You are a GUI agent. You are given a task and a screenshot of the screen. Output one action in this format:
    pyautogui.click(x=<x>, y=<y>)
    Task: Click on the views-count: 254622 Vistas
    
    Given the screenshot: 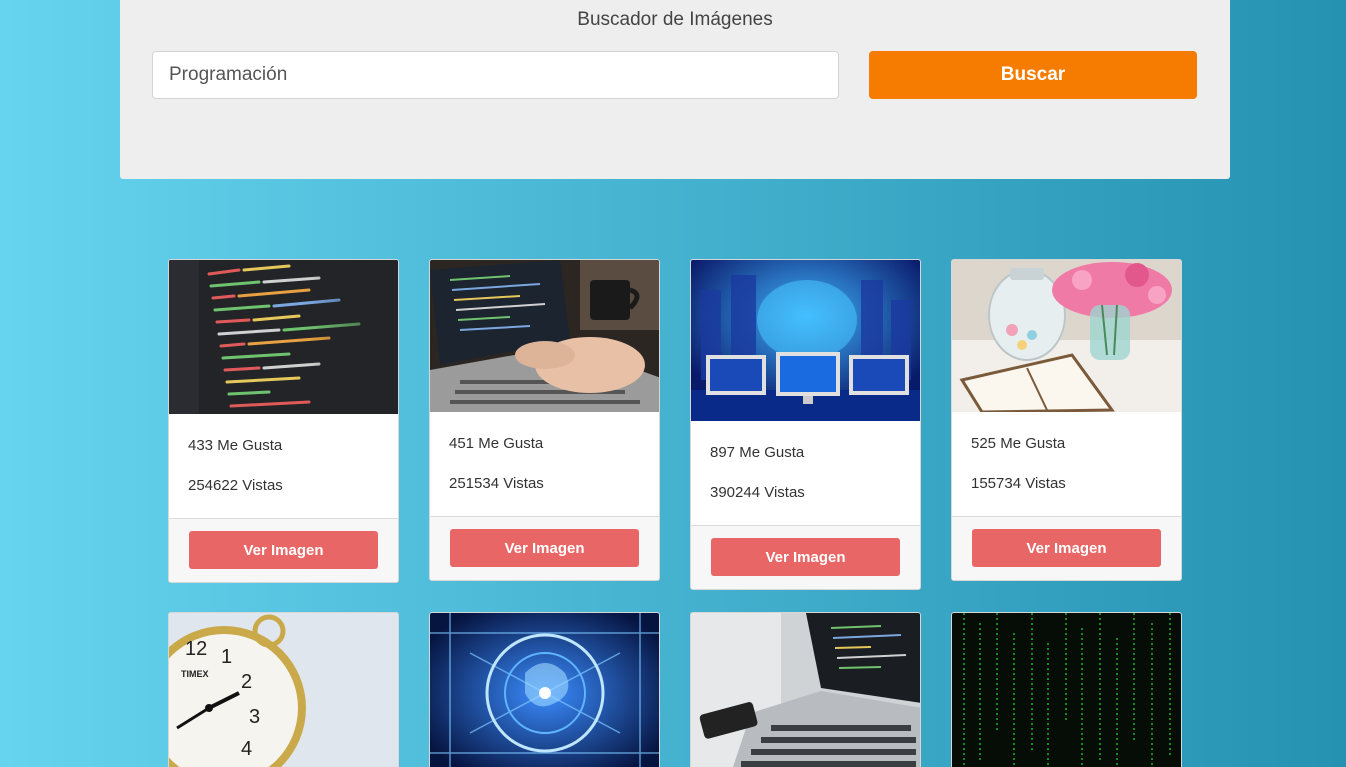 What is the action you would take?
    pyautogui.click(x=235, y=485)
    